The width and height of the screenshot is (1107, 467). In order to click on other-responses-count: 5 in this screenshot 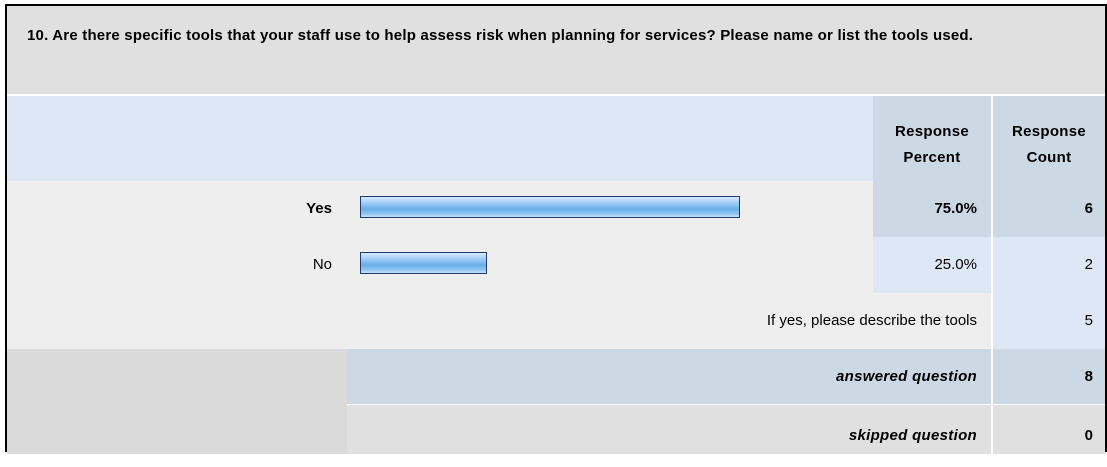, I will do `click(1049, 321)`.